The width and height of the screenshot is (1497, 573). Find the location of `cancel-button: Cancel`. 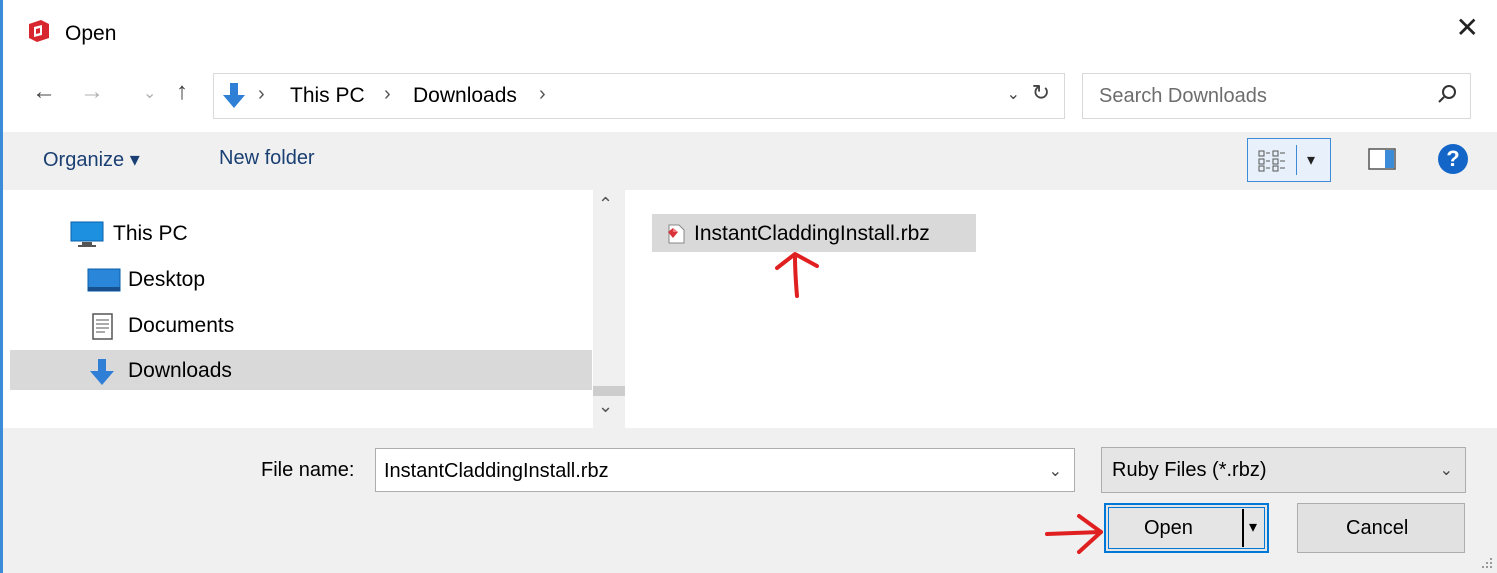

cancel-button: Cancel is located at coordinates (1381, 528).